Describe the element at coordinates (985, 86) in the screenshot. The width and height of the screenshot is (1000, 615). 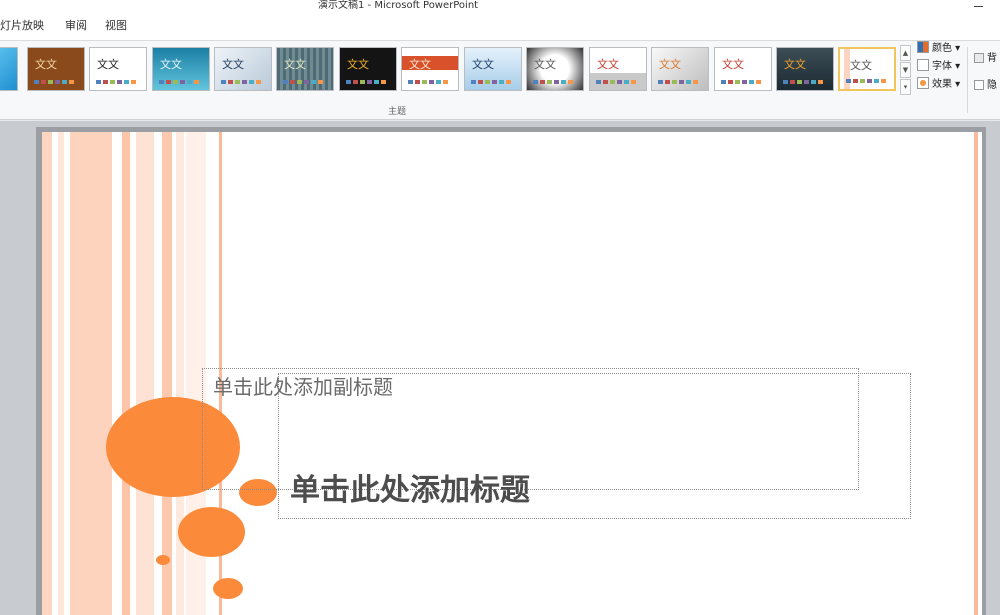
I see `hide-background-checkbox: 隐` at that location.